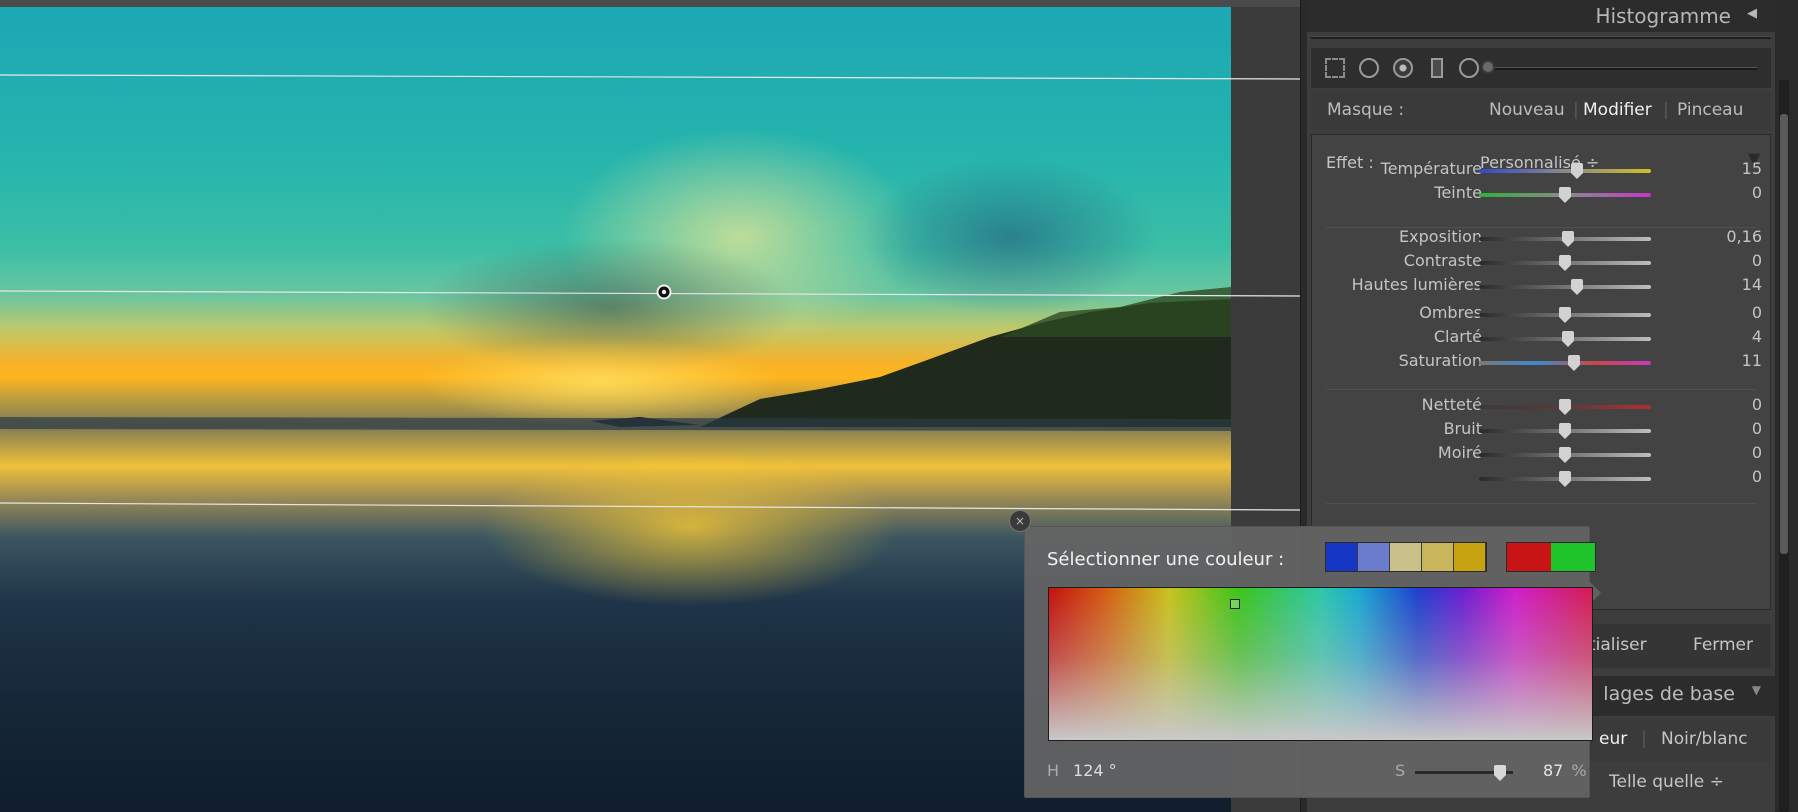 This screenshot has width=1798, height=812. I want to click on slider-value: 15, so click(1752, 168).